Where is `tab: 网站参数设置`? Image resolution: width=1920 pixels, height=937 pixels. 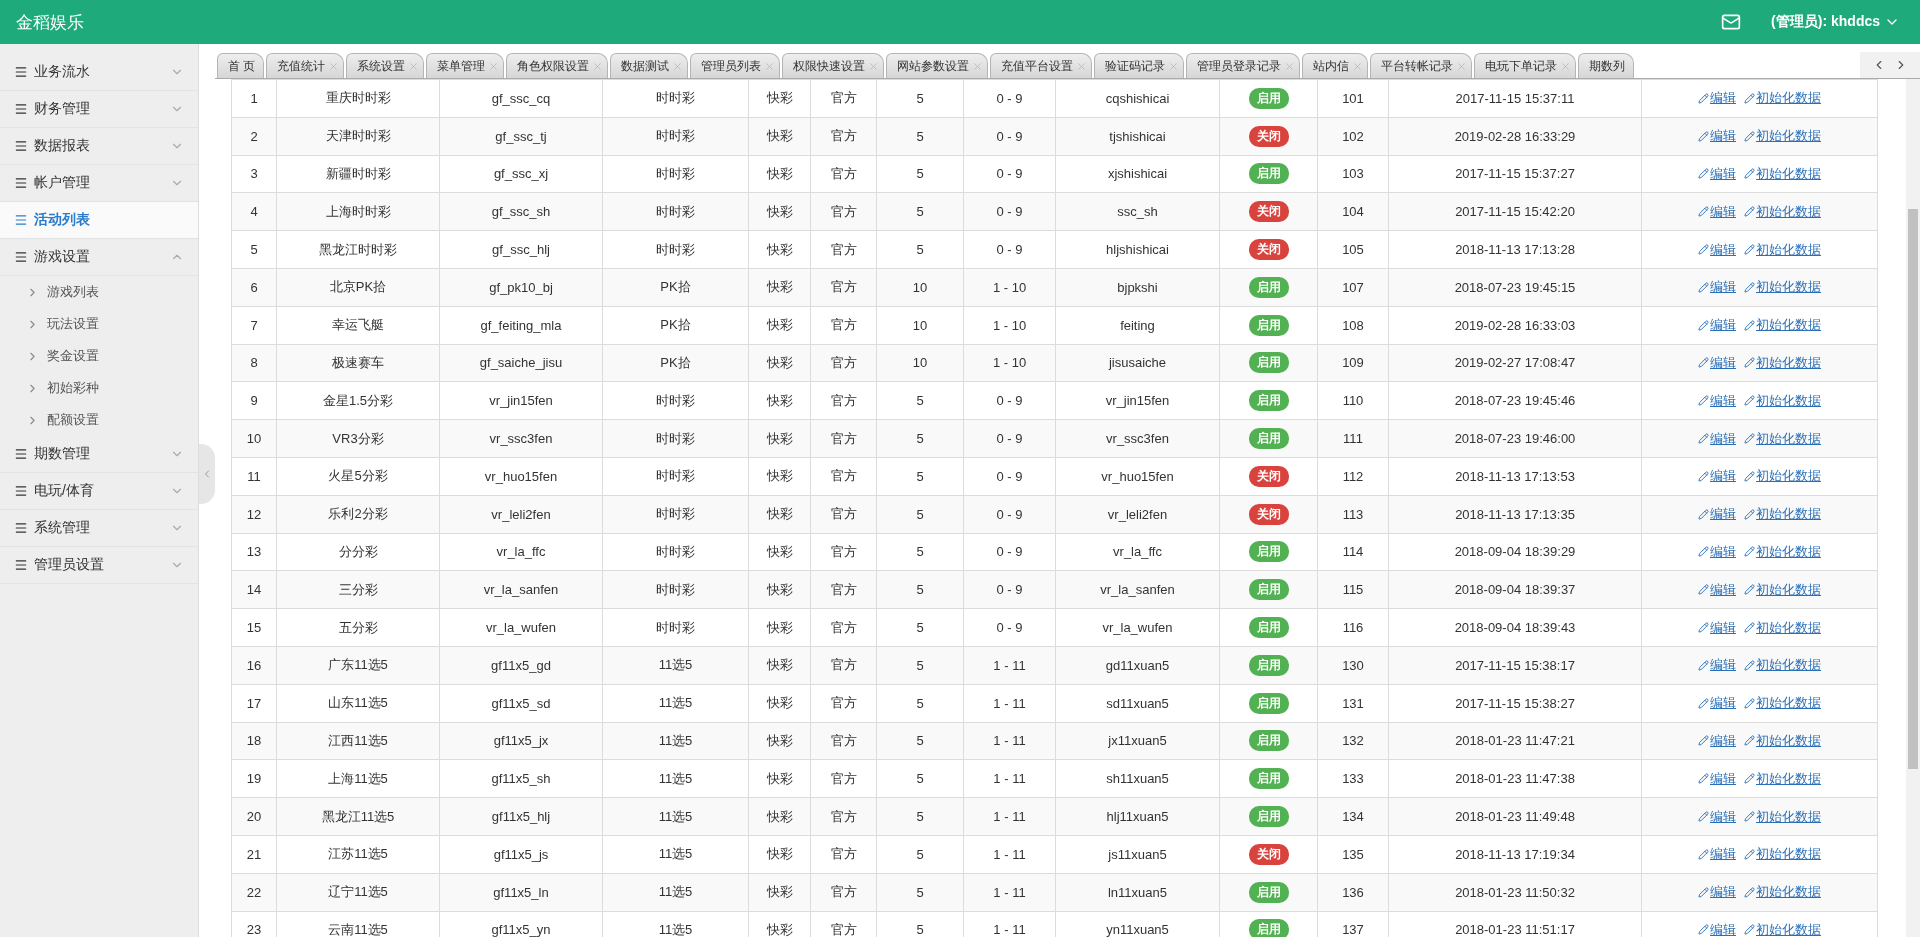
tab: 网站参数设置 is located at coordinates (937, 65).